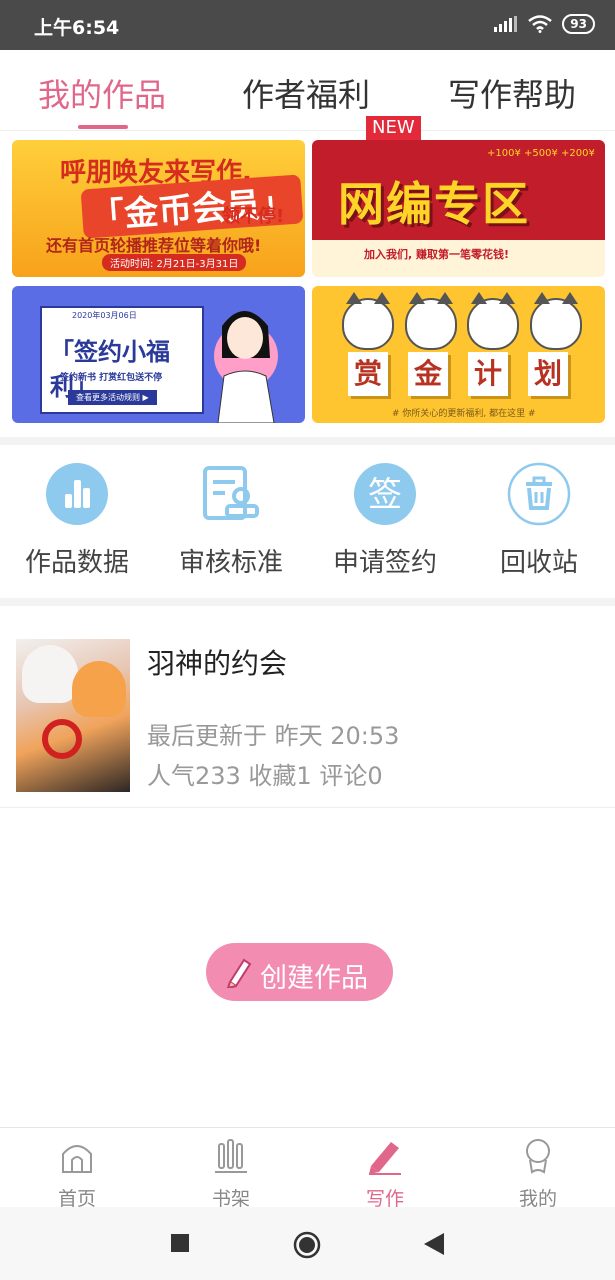 The image size is (615, 1280). Describe the element at coordinates (384, 563) in the screenshot. I see `action-label: 申请签约` at that location.